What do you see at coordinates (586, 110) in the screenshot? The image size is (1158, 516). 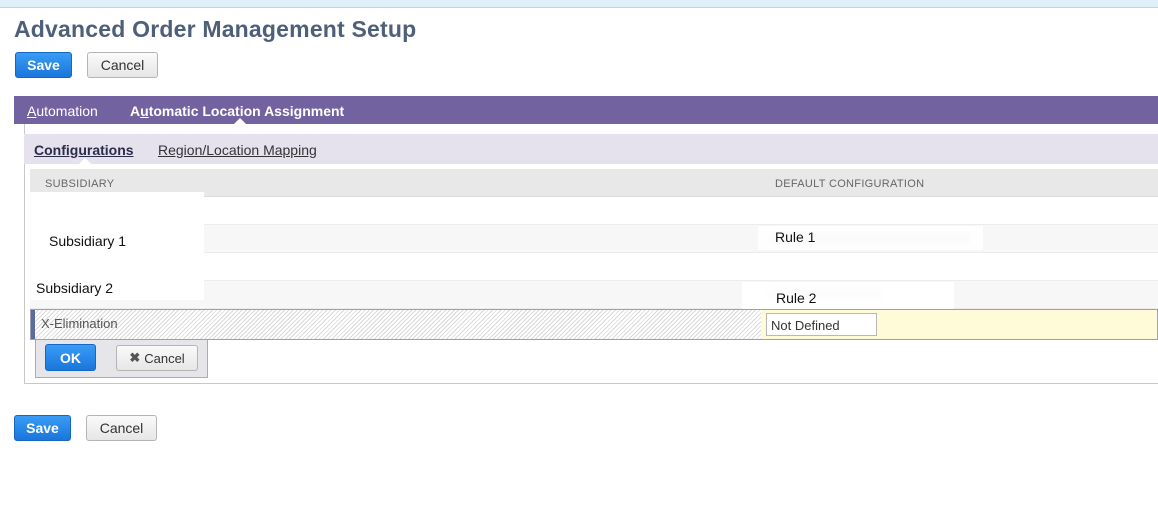 I see `main-tab-bar: Automation Automatic Location Assignment` at bounding box center [586, 110].